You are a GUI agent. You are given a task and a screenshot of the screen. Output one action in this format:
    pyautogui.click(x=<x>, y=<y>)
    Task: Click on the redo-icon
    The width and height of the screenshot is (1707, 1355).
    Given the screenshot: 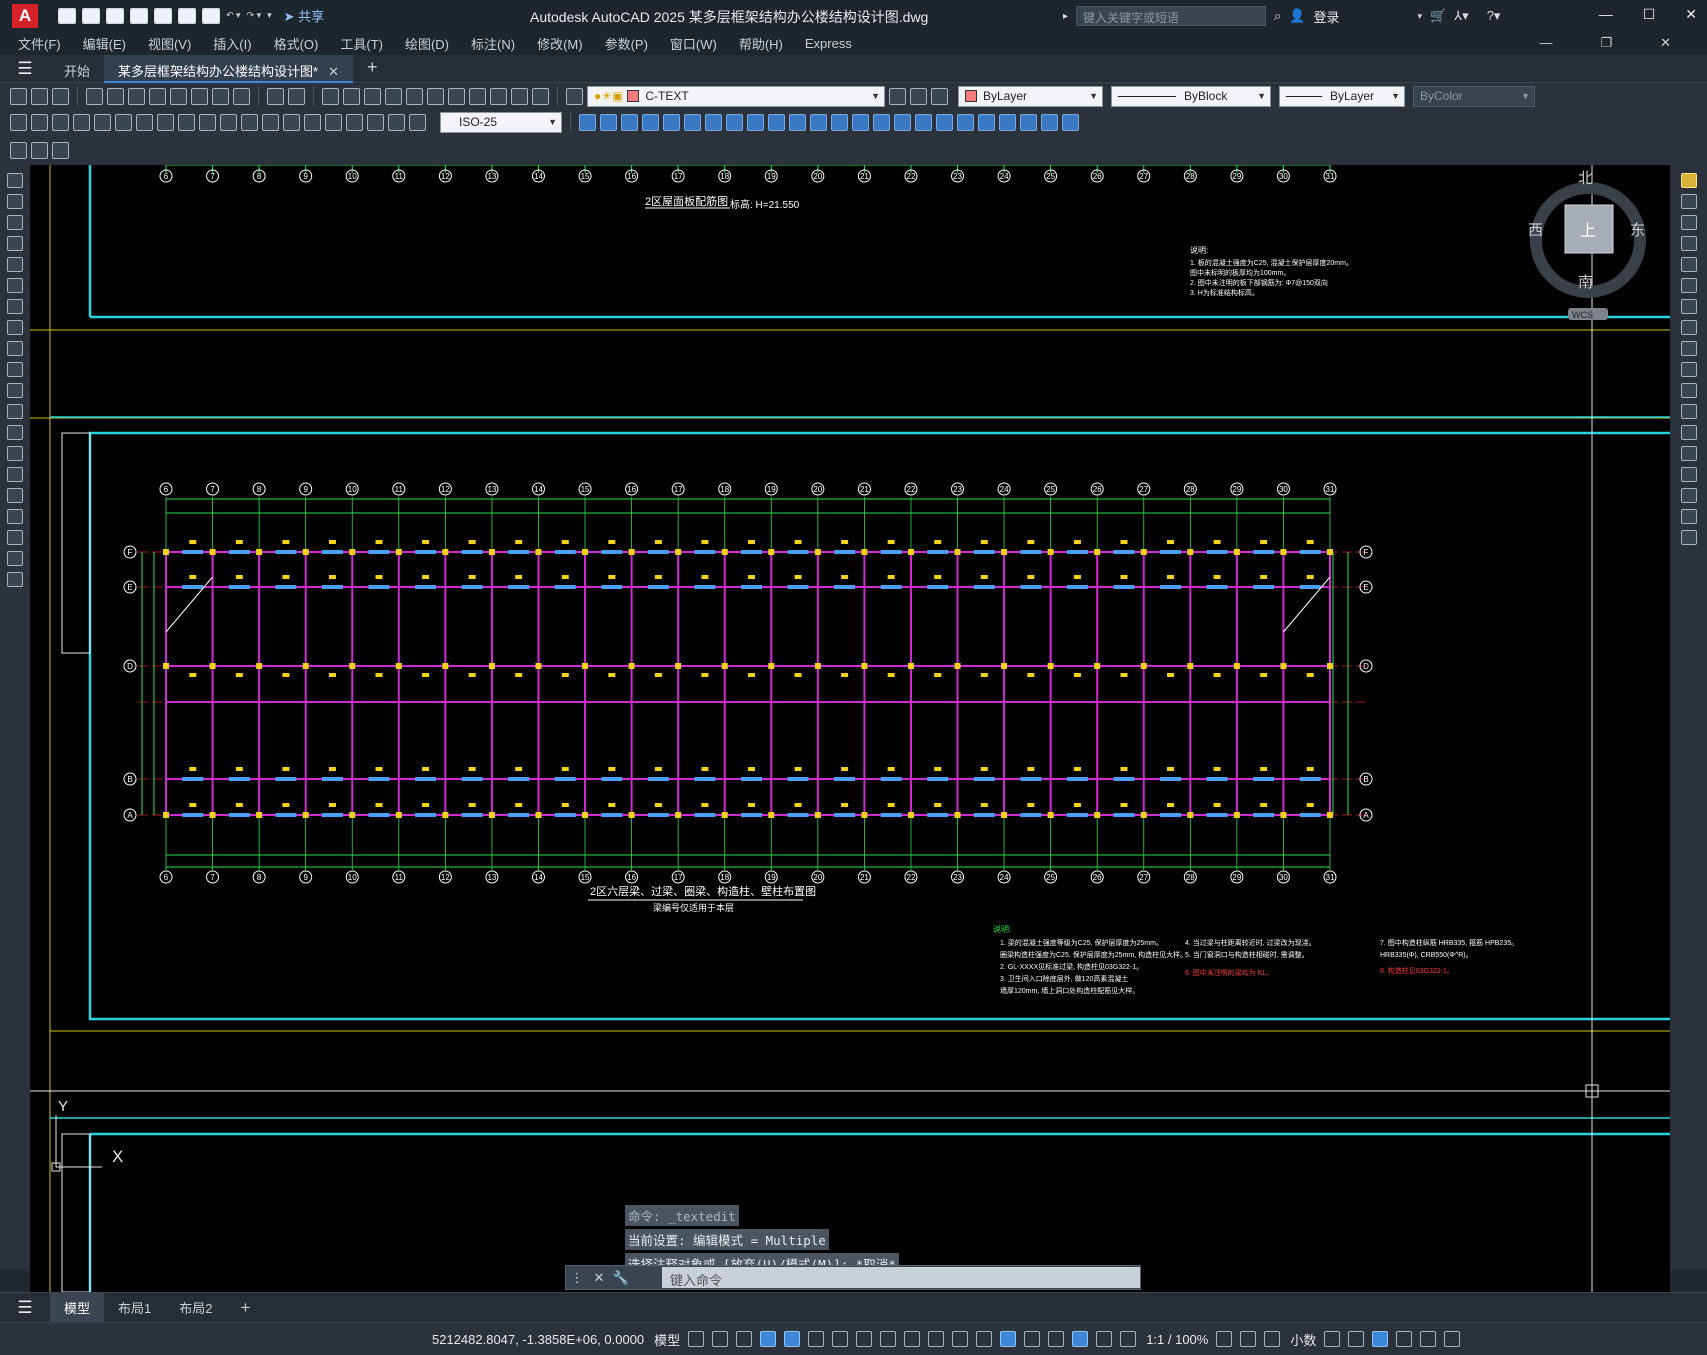 What is the action you would take?
    pyautogui.click(x=296, y=96)
    